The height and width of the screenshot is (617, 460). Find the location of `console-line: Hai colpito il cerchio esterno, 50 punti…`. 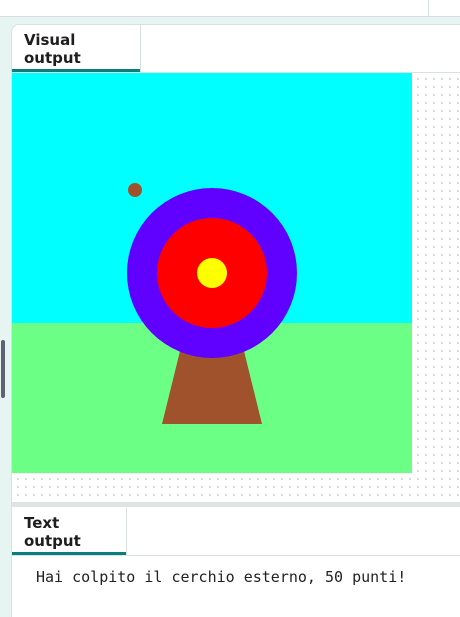

console-line: Hai colpito il cerchio esterno, 50 punti… is located at coordinates (221, 577).